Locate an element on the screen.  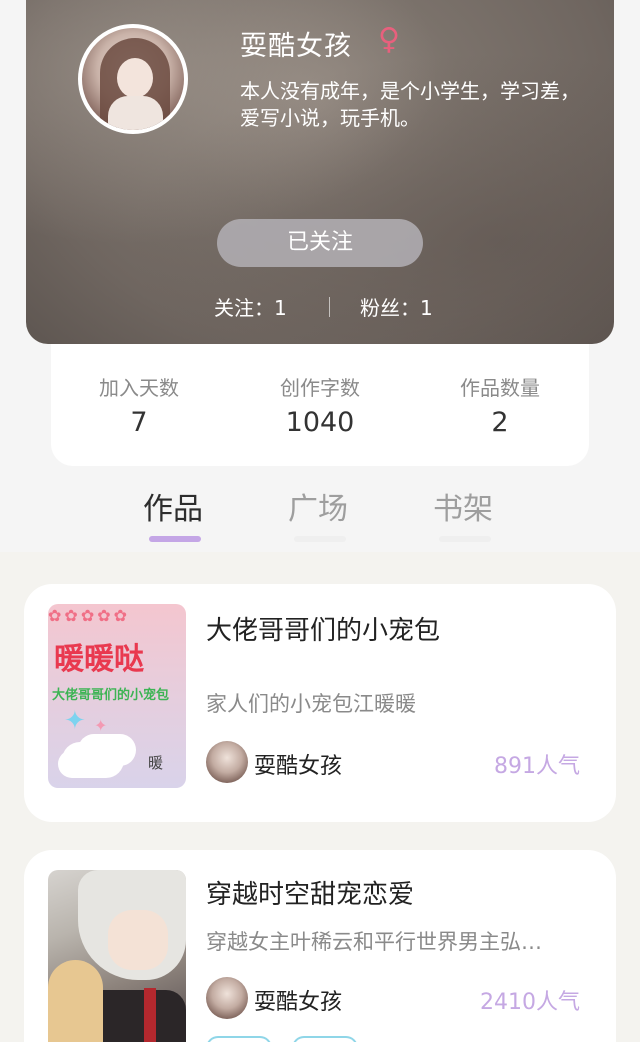
cover-title: 暖暖哒 is located at coordinates (99, 659).